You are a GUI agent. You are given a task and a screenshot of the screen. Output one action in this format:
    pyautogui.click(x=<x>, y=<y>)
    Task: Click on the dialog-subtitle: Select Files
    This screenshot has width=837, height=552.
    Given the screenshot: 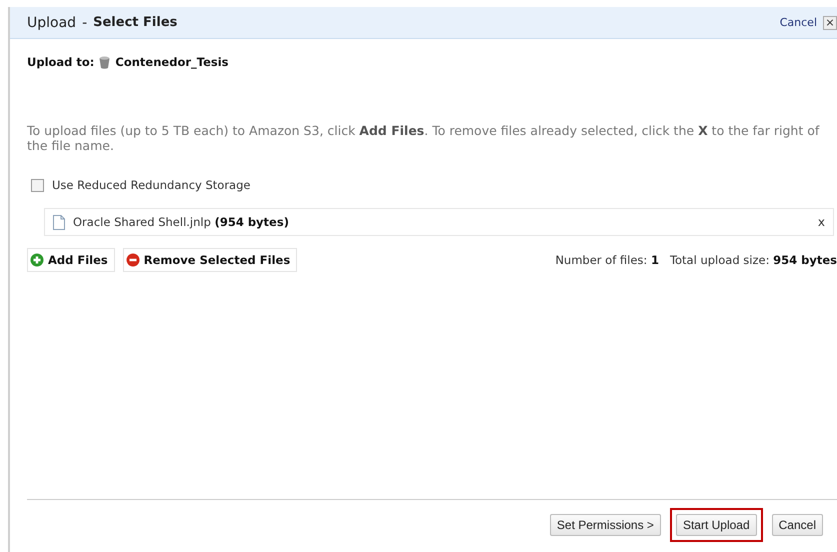 What is the action you would take?
    pyautogui.click(x=135, y=22)
    